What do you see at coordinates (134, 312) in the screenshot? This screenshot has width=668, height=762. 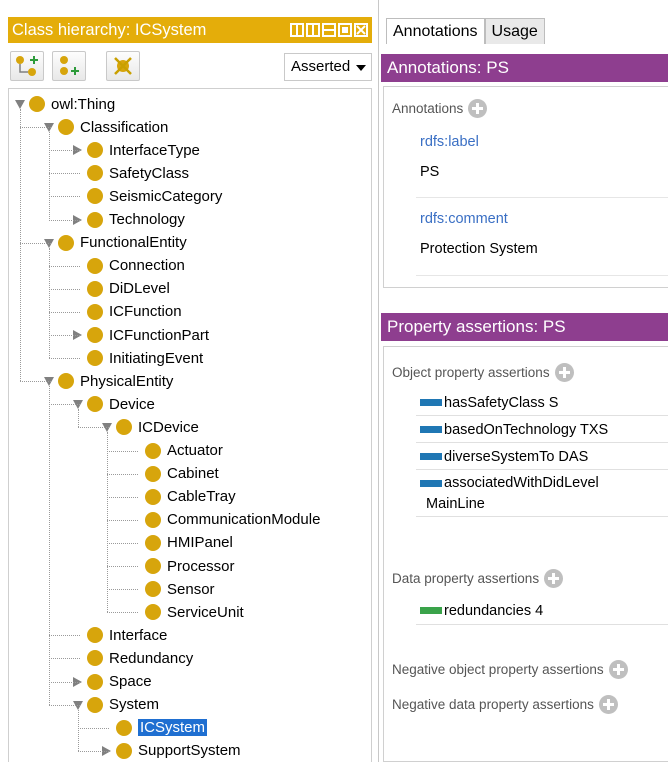 I see `class-node: ICFunction` at bounding box center [134, 312].